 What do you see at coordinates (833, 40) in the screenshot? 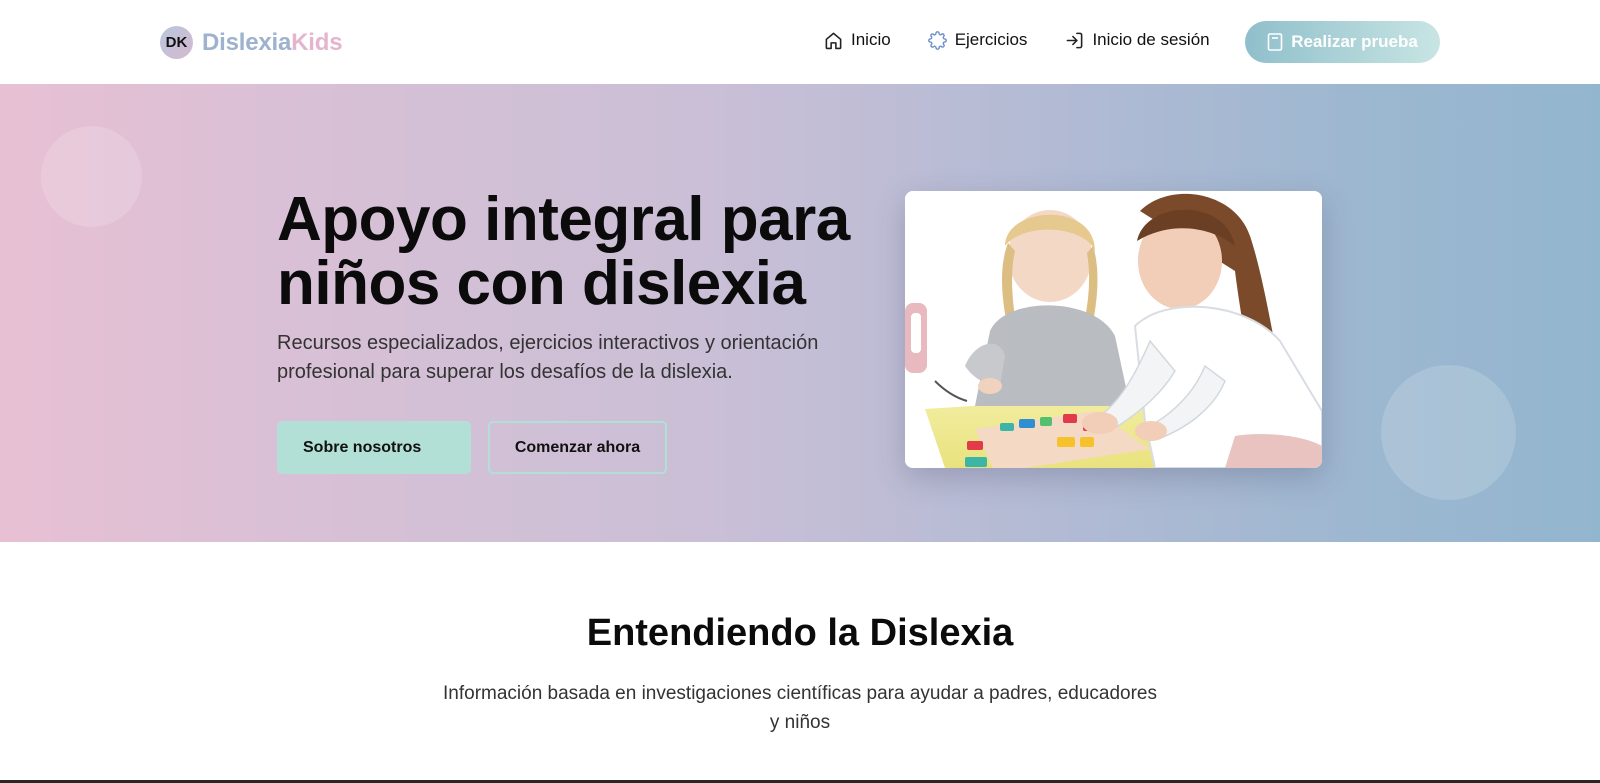
I see `home-icon` at bounding box center [833, 40].